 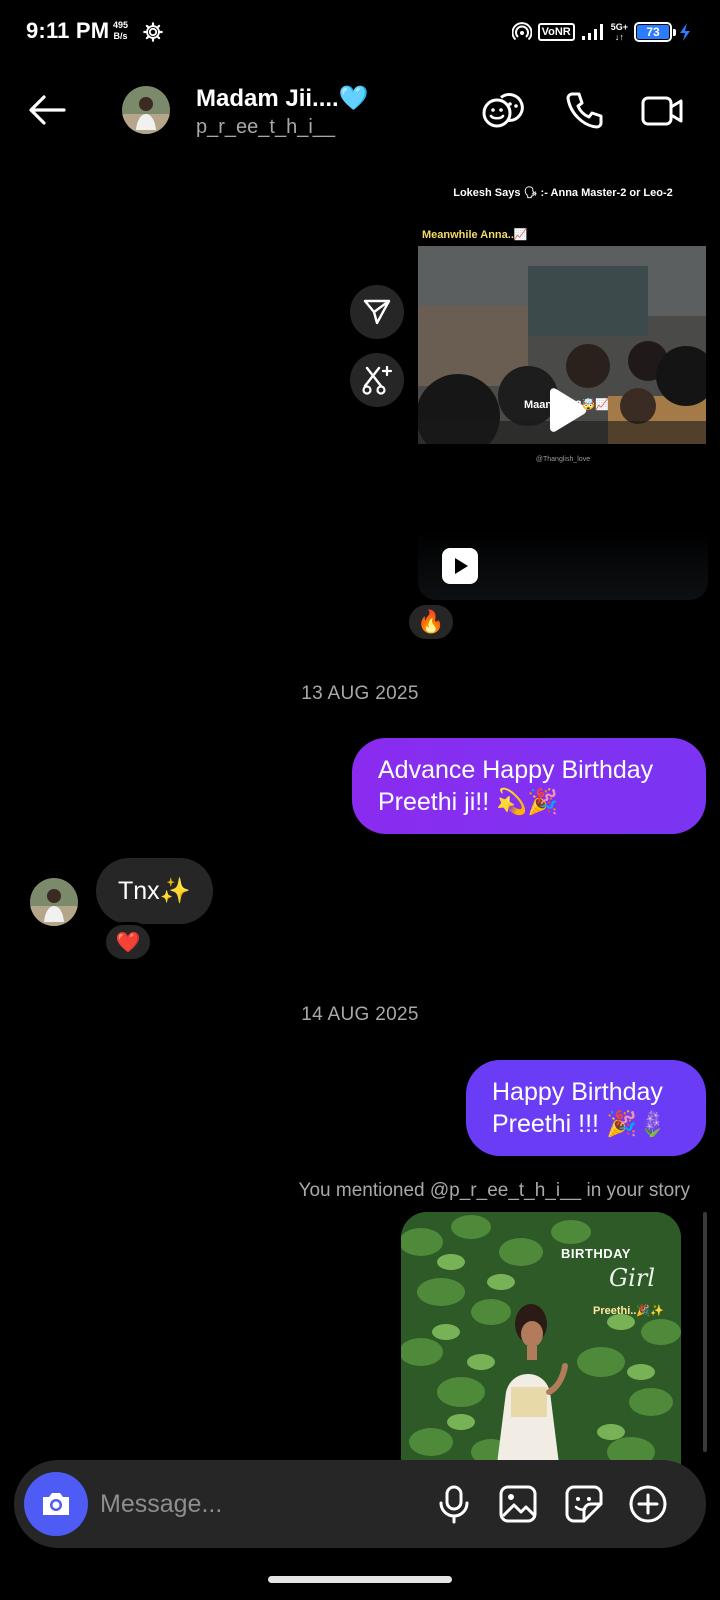 I want to click on camera-button, so click(x=56, y=1504).